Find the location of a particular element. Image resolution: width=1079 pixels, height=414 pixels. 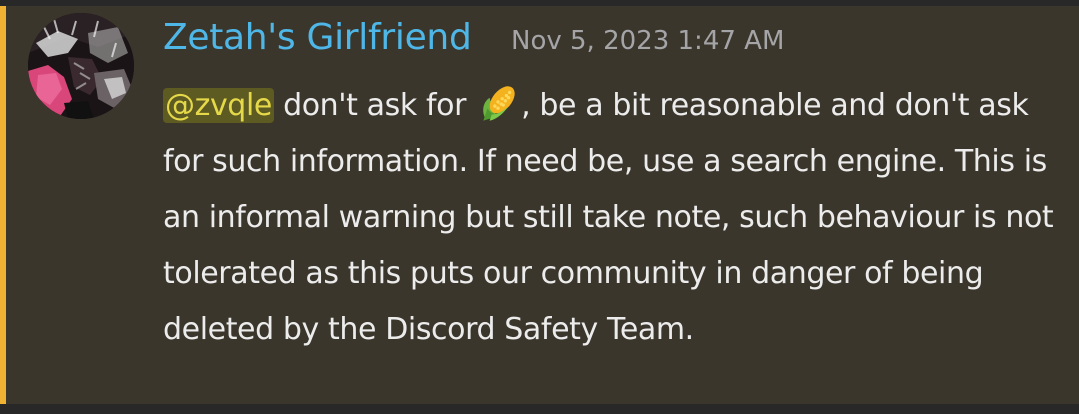

timestamp: Nov 5, 2023 1:47 AM is located at coordinates (647, 41).